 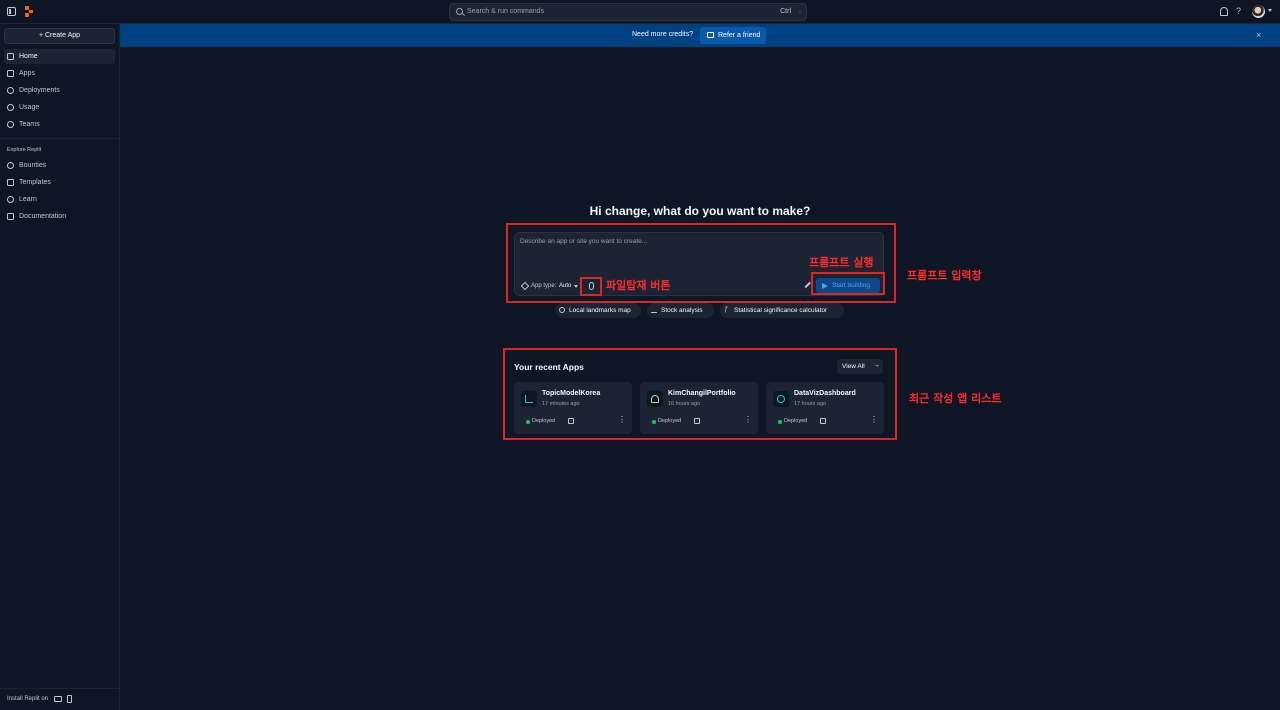 I want to click on app-time: 17 hours ago, so click(x=810, y=404).